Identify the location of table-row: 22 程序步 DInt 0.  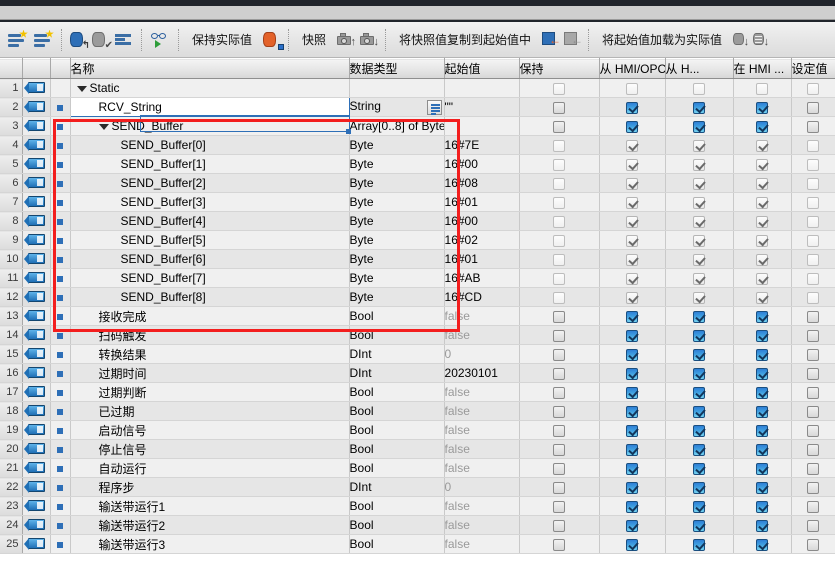
(417, 487).